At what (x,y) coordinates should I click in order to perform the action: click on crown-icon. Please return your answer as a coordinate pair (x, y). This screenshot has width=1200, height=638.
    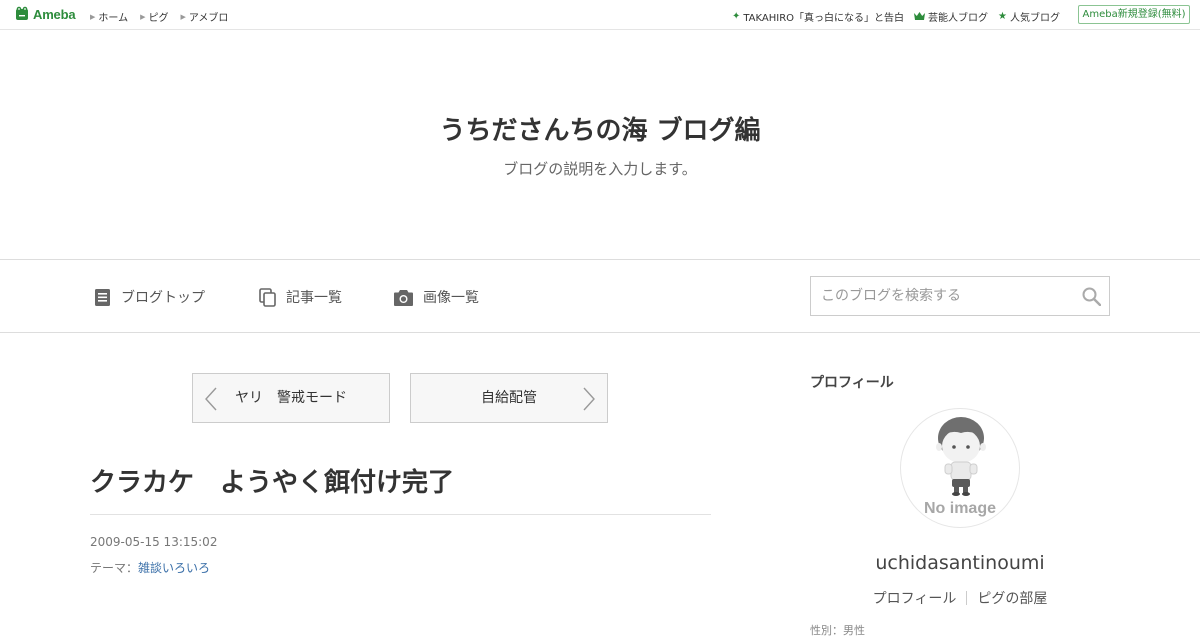
    Looking at the image, I should click on (920, 16).